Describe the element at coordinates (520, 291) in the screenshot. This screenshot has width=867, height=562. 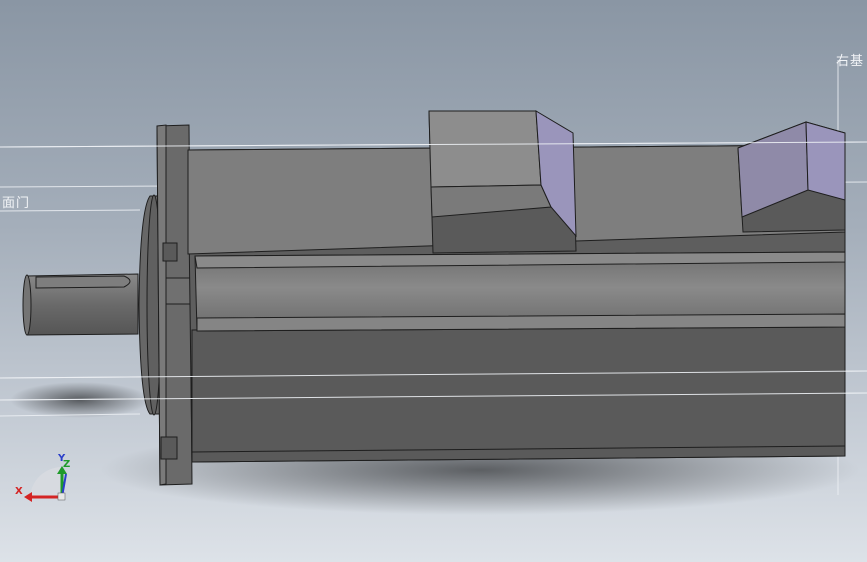
I see `body-channel-groove` at that location.